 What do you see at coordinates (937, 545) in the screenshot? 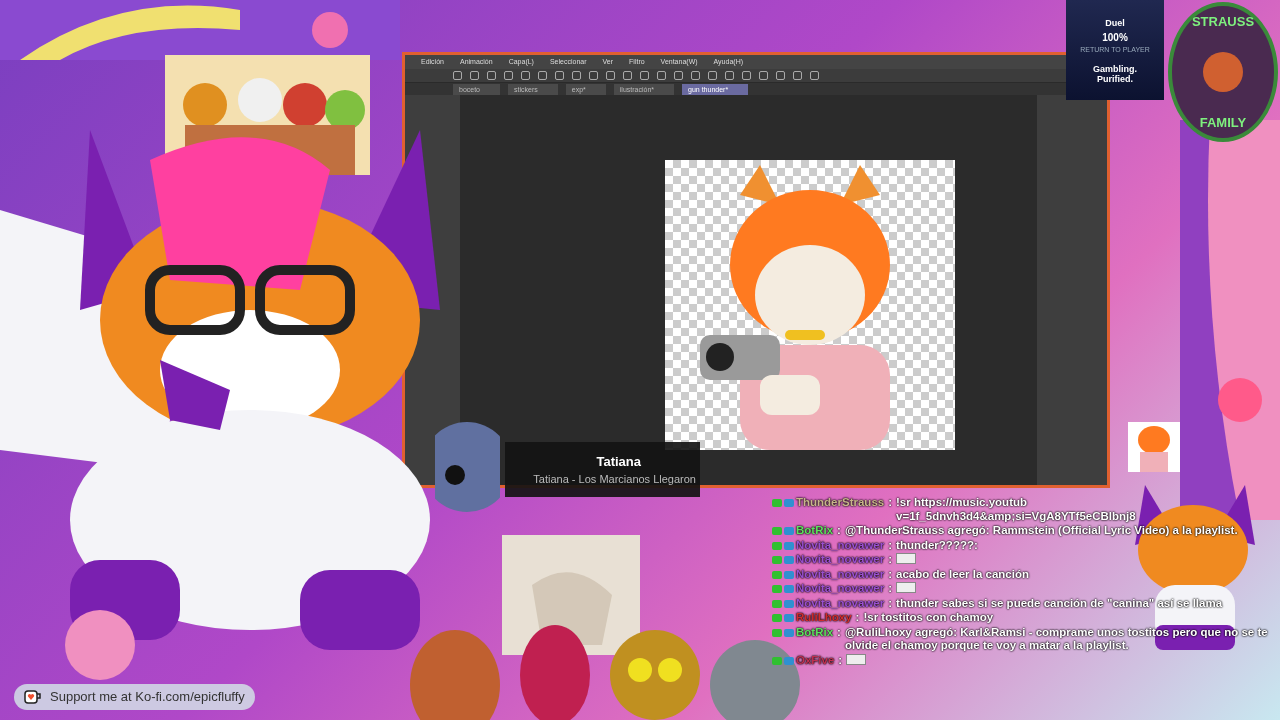
I see `chat-text: thunder?????:` at bounding box center [937, 545].